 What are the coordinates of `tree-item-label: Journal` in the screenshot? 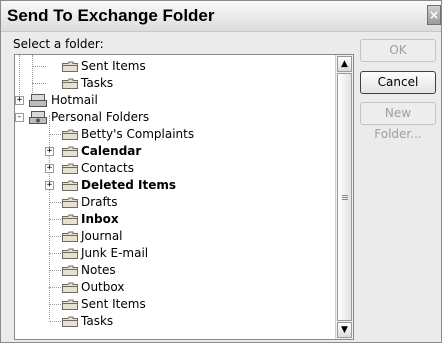 It's located at (102, 236).